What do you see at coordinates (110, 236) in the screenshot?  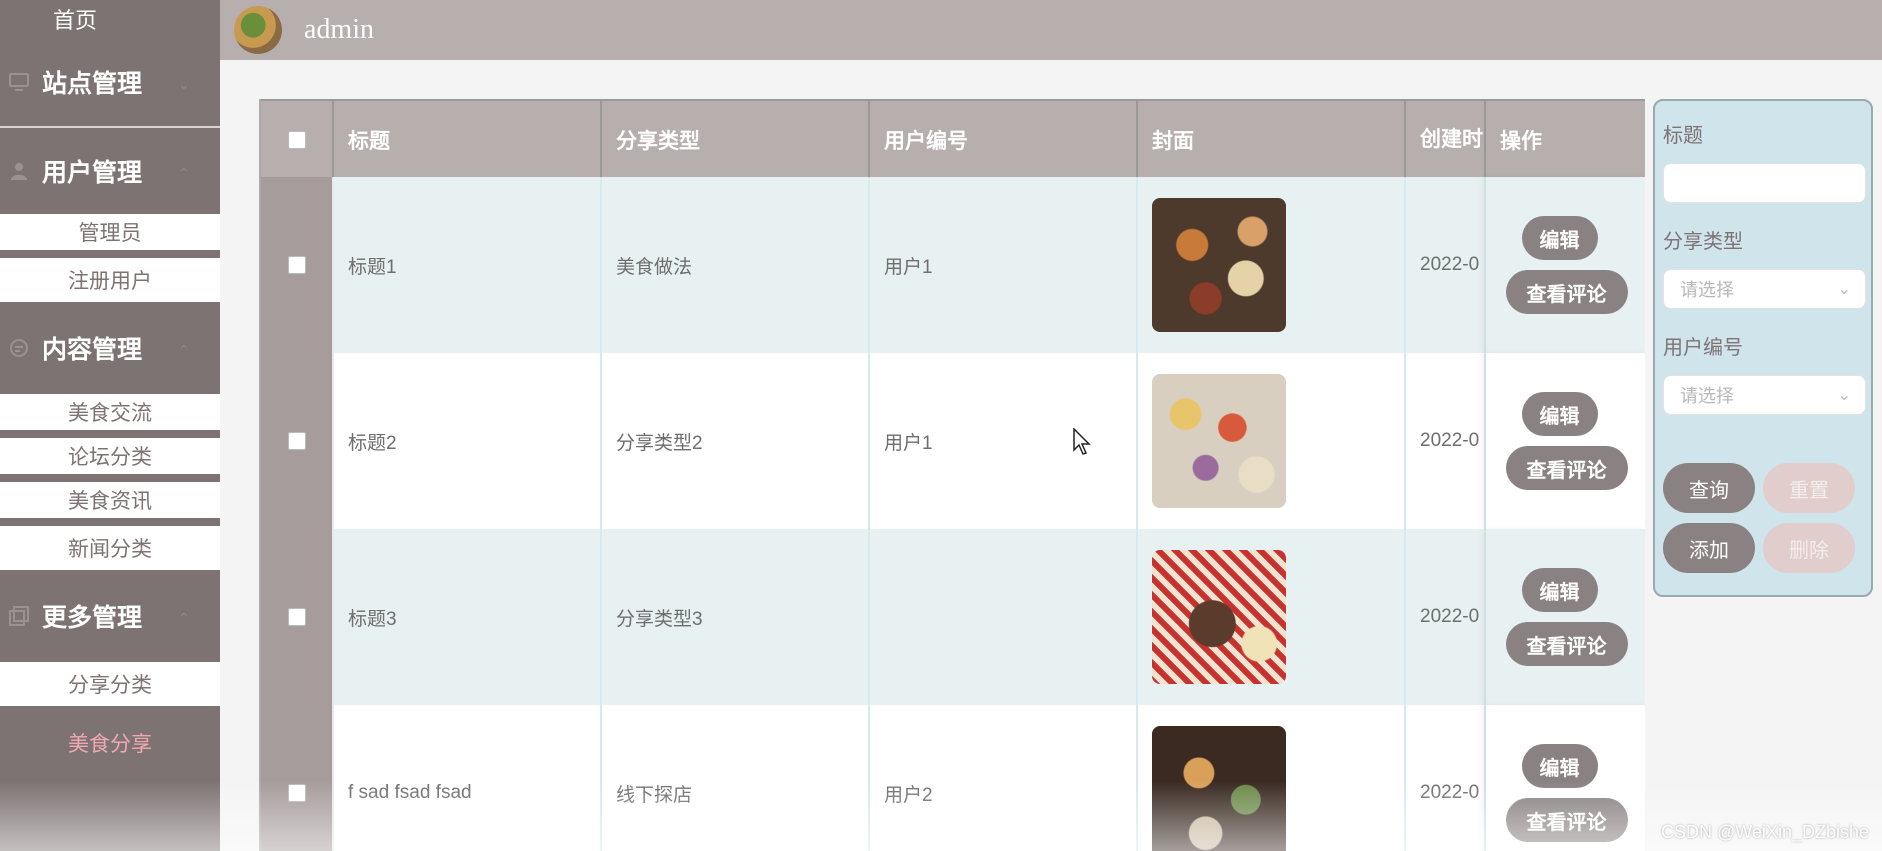 I see `sidebar-item-admin: 管理员` at bounding box center [110, 236].